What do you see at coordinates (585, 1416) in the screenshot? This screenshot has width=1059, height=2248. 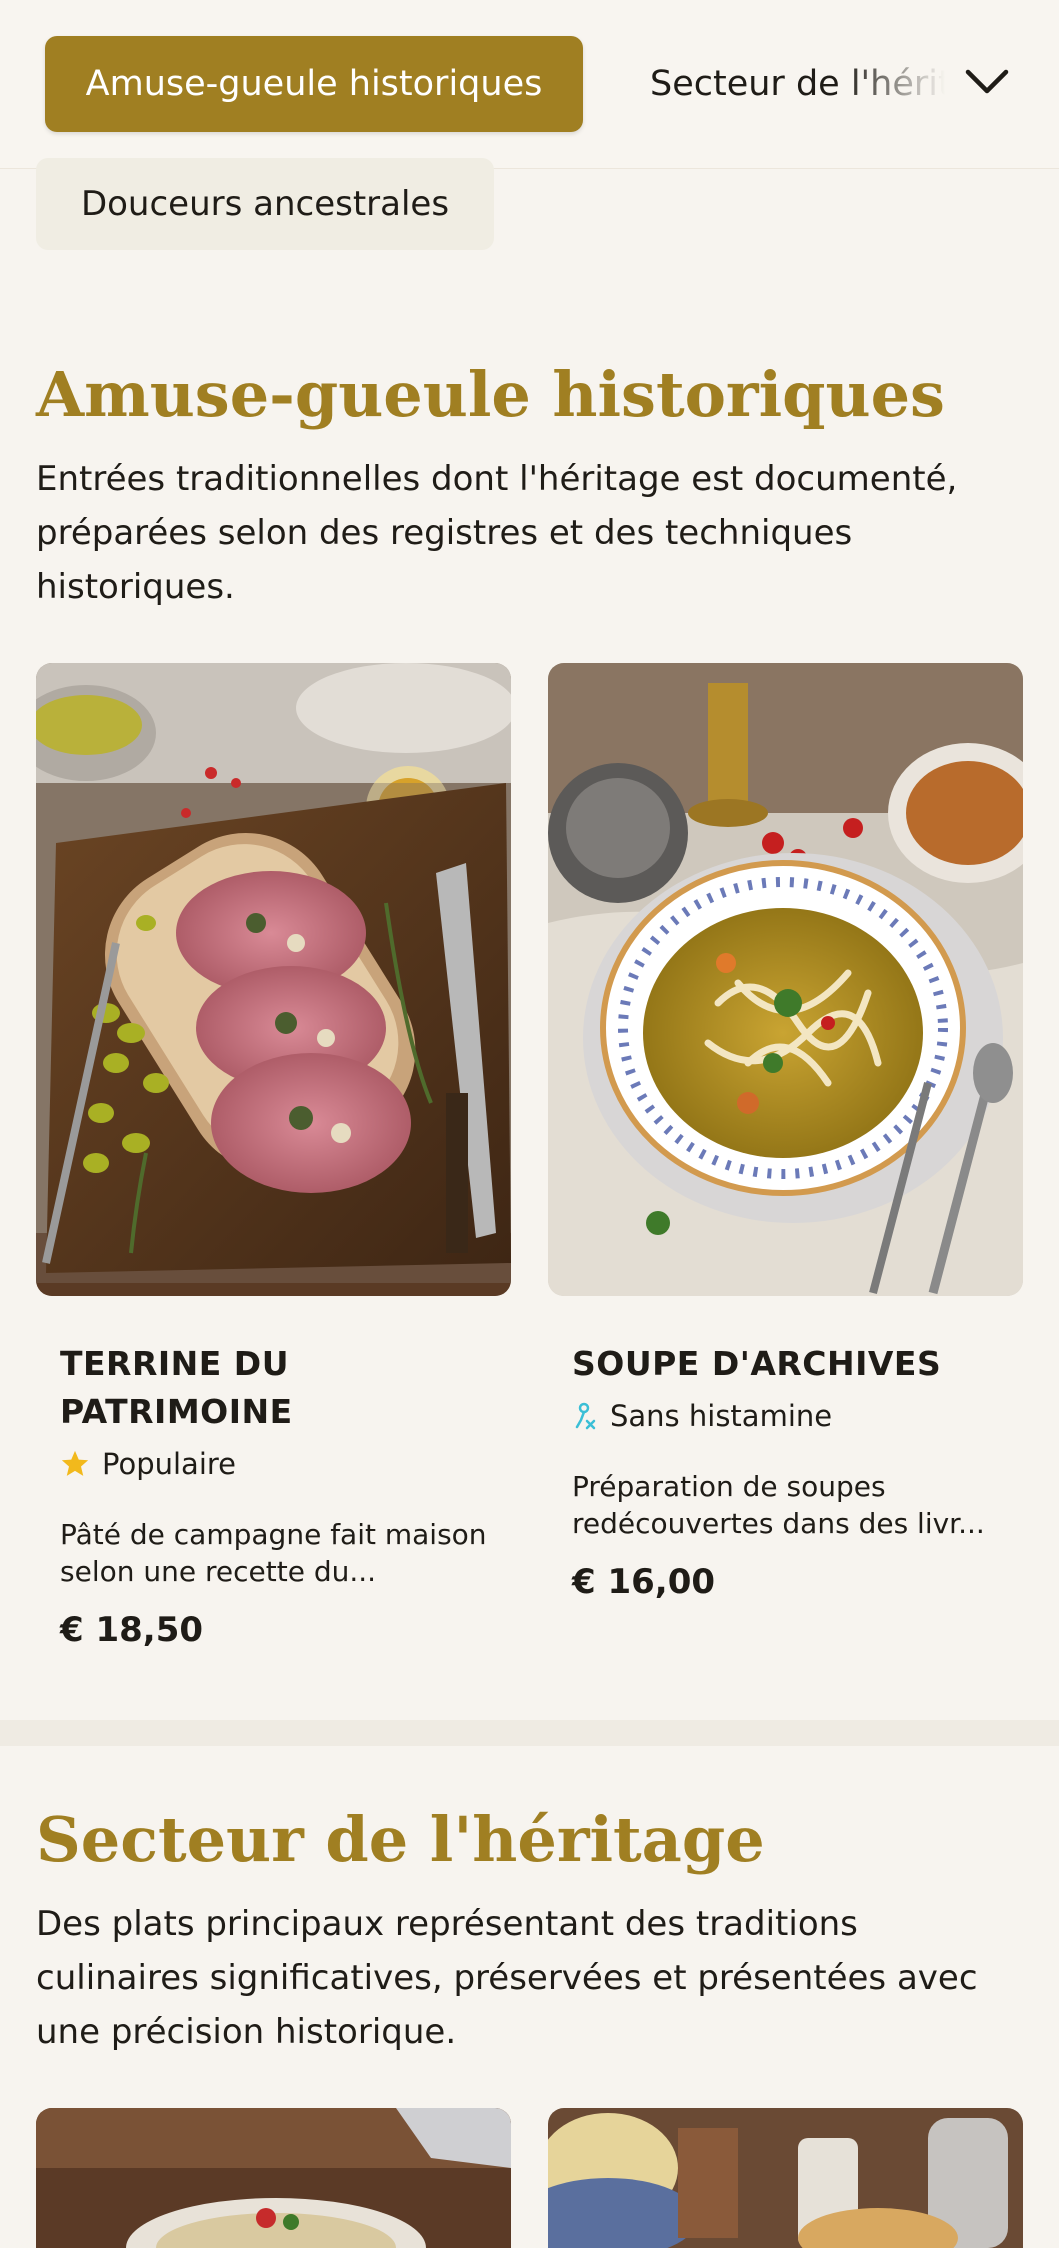 I see `histamine-free-icon` at bounding box center [585, 1416].